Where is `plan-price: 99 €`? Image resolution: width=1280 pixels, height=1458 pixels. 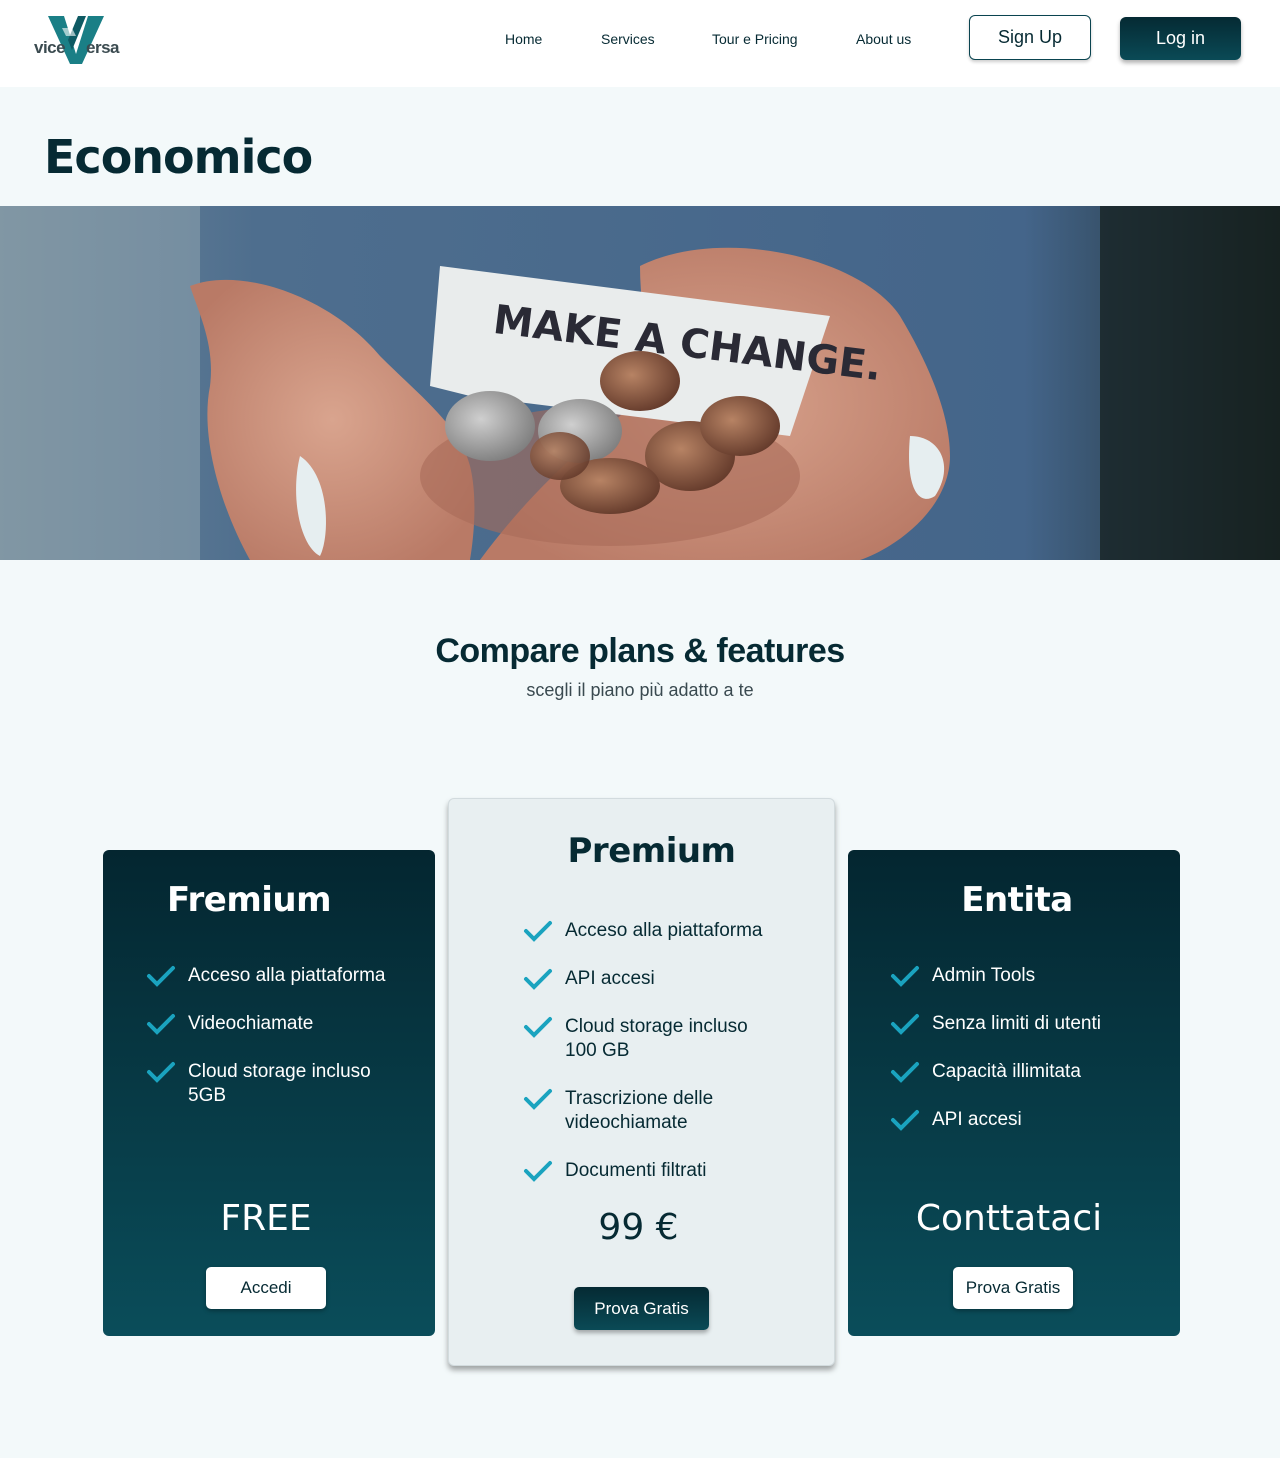
plan-price: 99 € is located at coordinates (638, 1227).